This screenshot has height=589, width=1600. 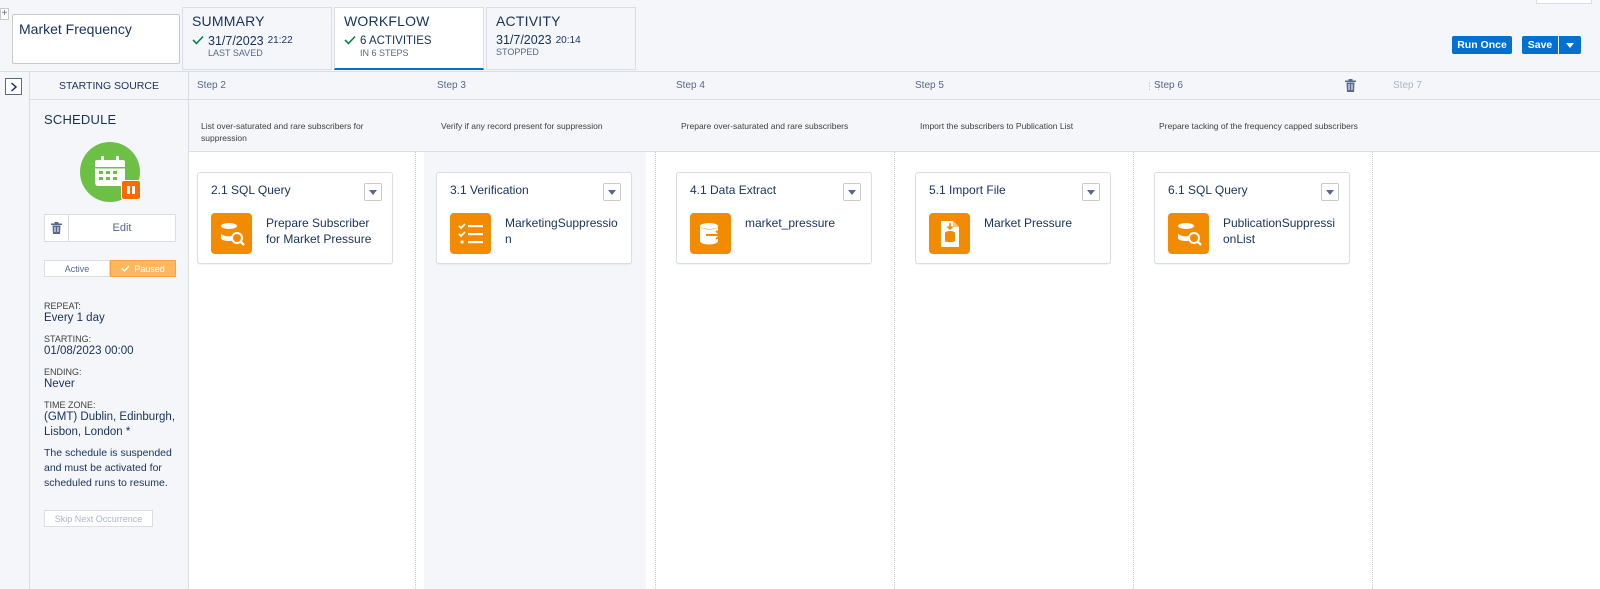 I want to click on paused-toggle-button: Paused, so click(x=143, y=268).